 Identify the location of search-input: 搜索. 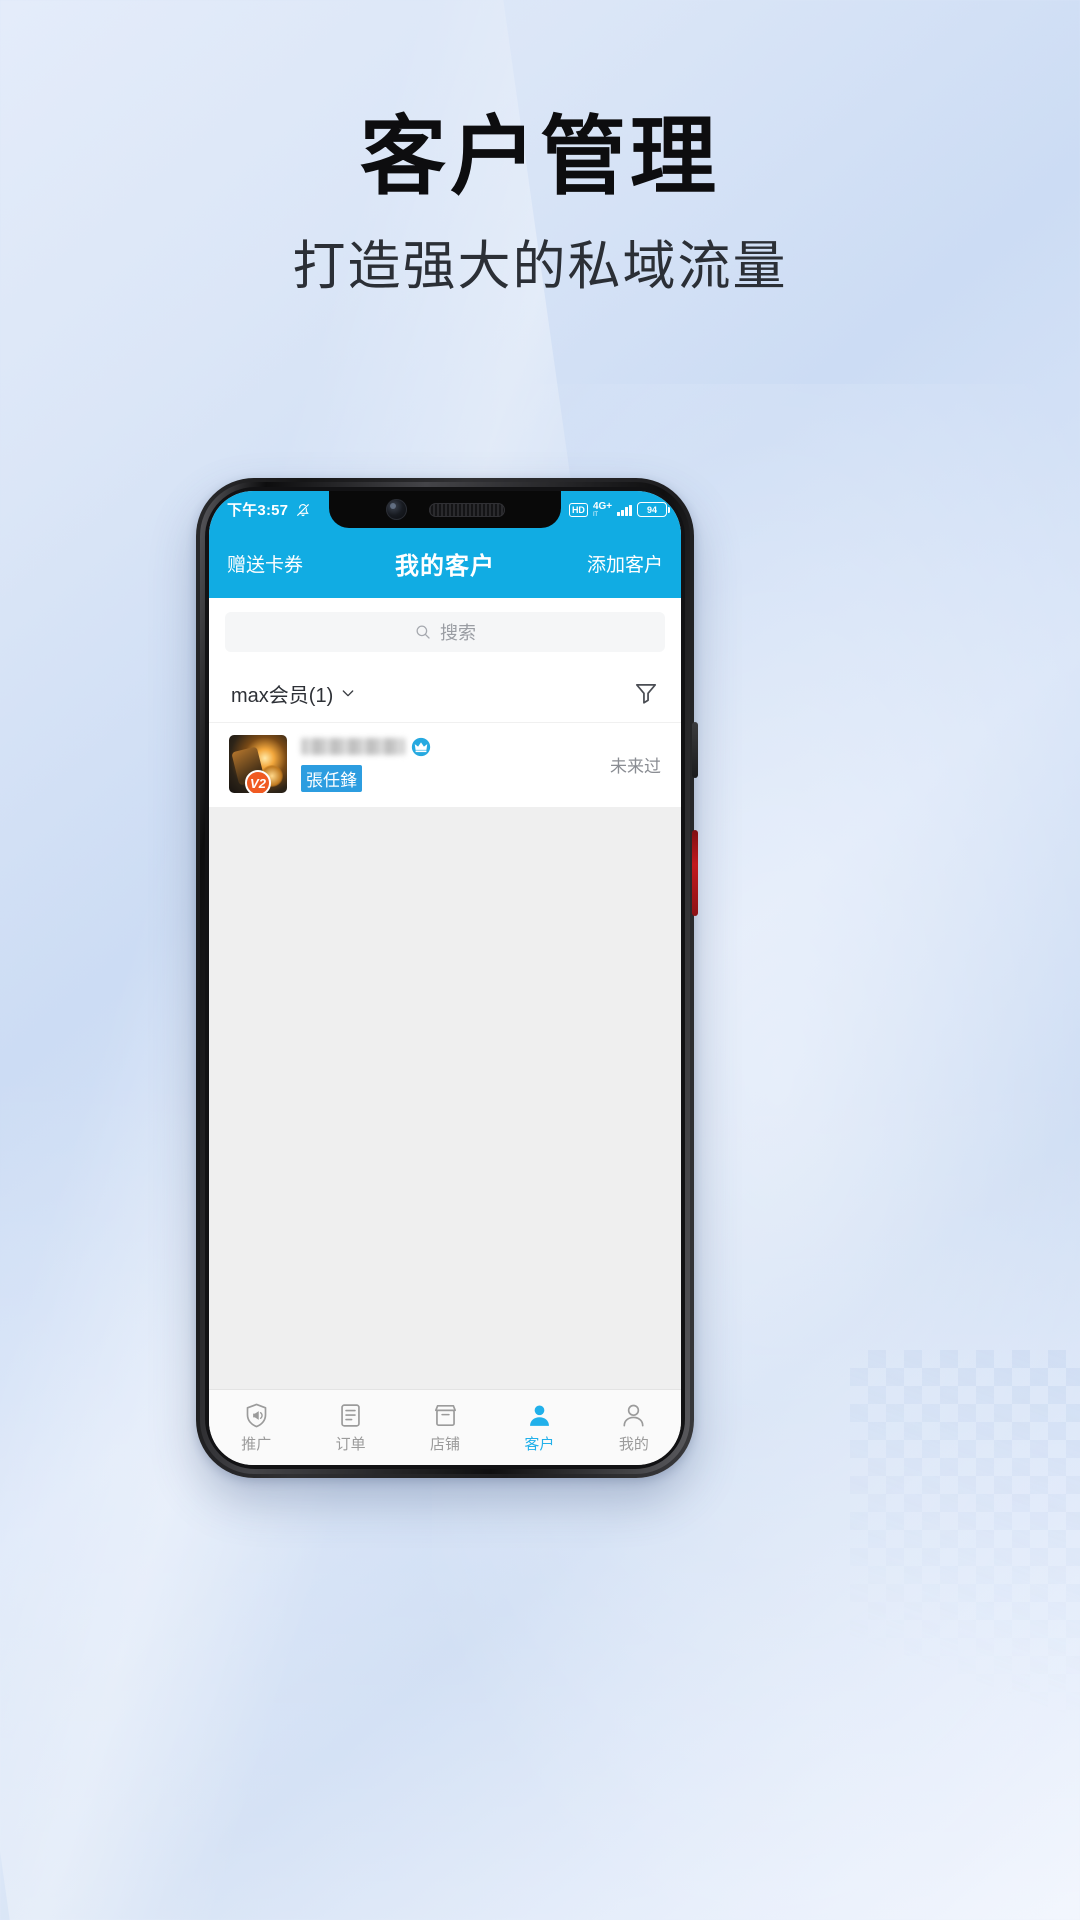
(445, 632).